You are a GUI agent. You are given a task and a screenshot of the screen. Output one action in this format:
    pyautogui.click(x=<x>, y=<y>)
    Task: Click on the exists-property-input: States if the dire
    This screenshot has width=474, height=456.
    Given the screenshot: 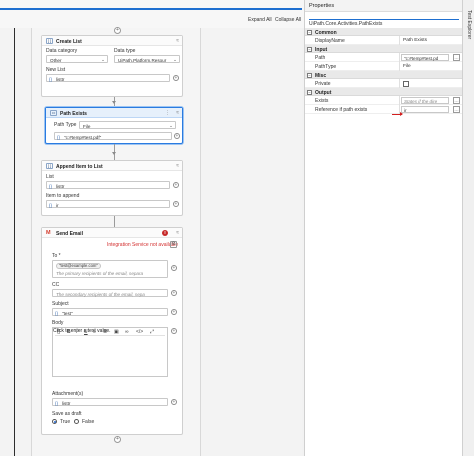 What is the action you would take?
    pyautogui.click(x=425, y=100)
    